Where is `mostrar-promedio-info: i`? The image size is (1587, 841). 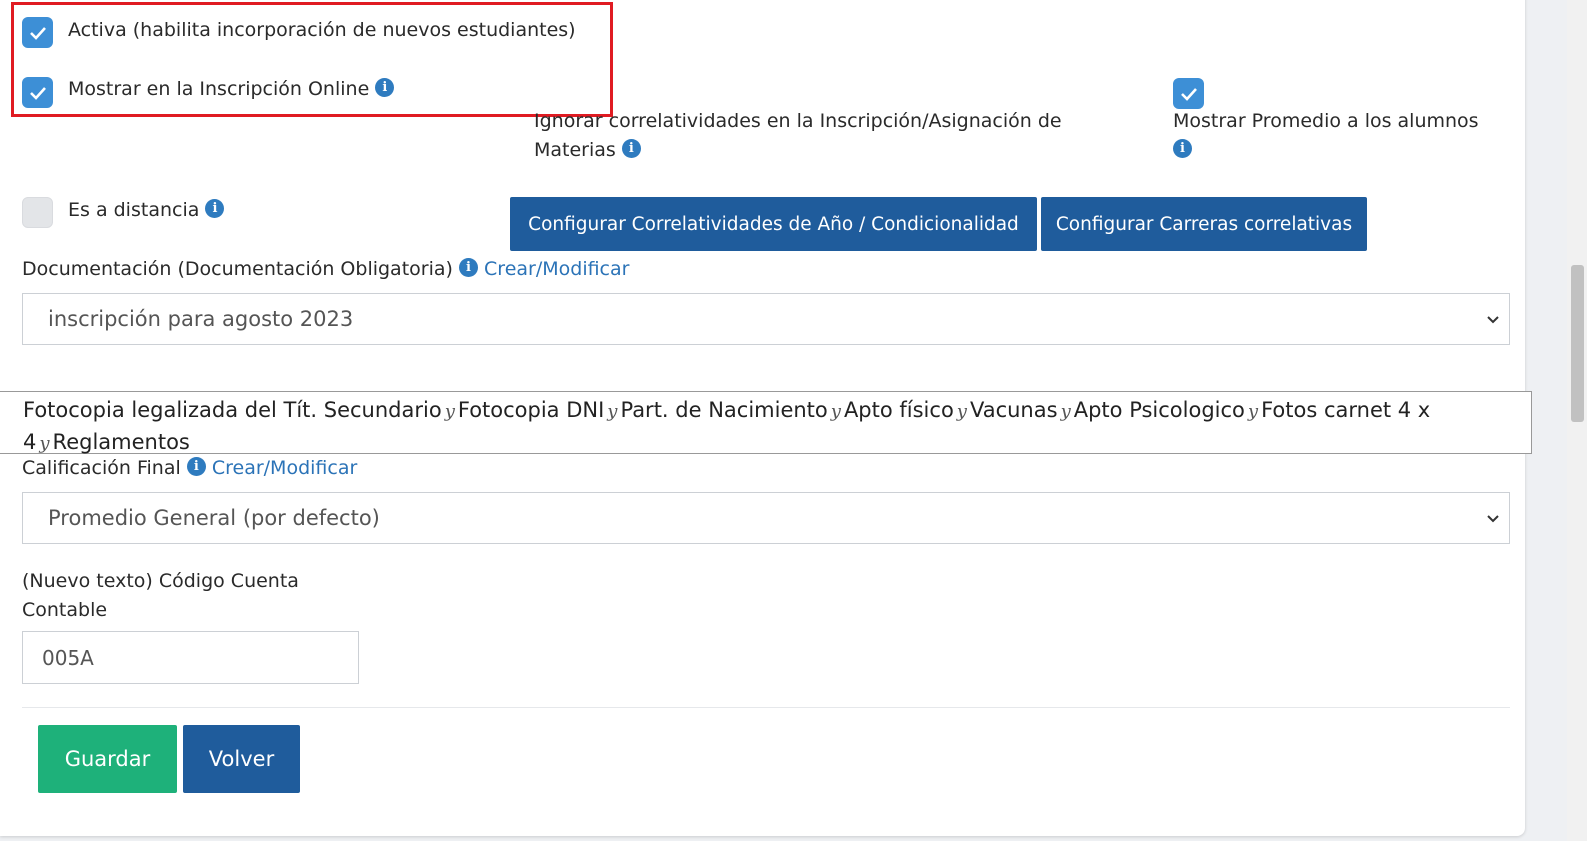
mostrar-promedio-info: i is located at coordinates (1182, 150).